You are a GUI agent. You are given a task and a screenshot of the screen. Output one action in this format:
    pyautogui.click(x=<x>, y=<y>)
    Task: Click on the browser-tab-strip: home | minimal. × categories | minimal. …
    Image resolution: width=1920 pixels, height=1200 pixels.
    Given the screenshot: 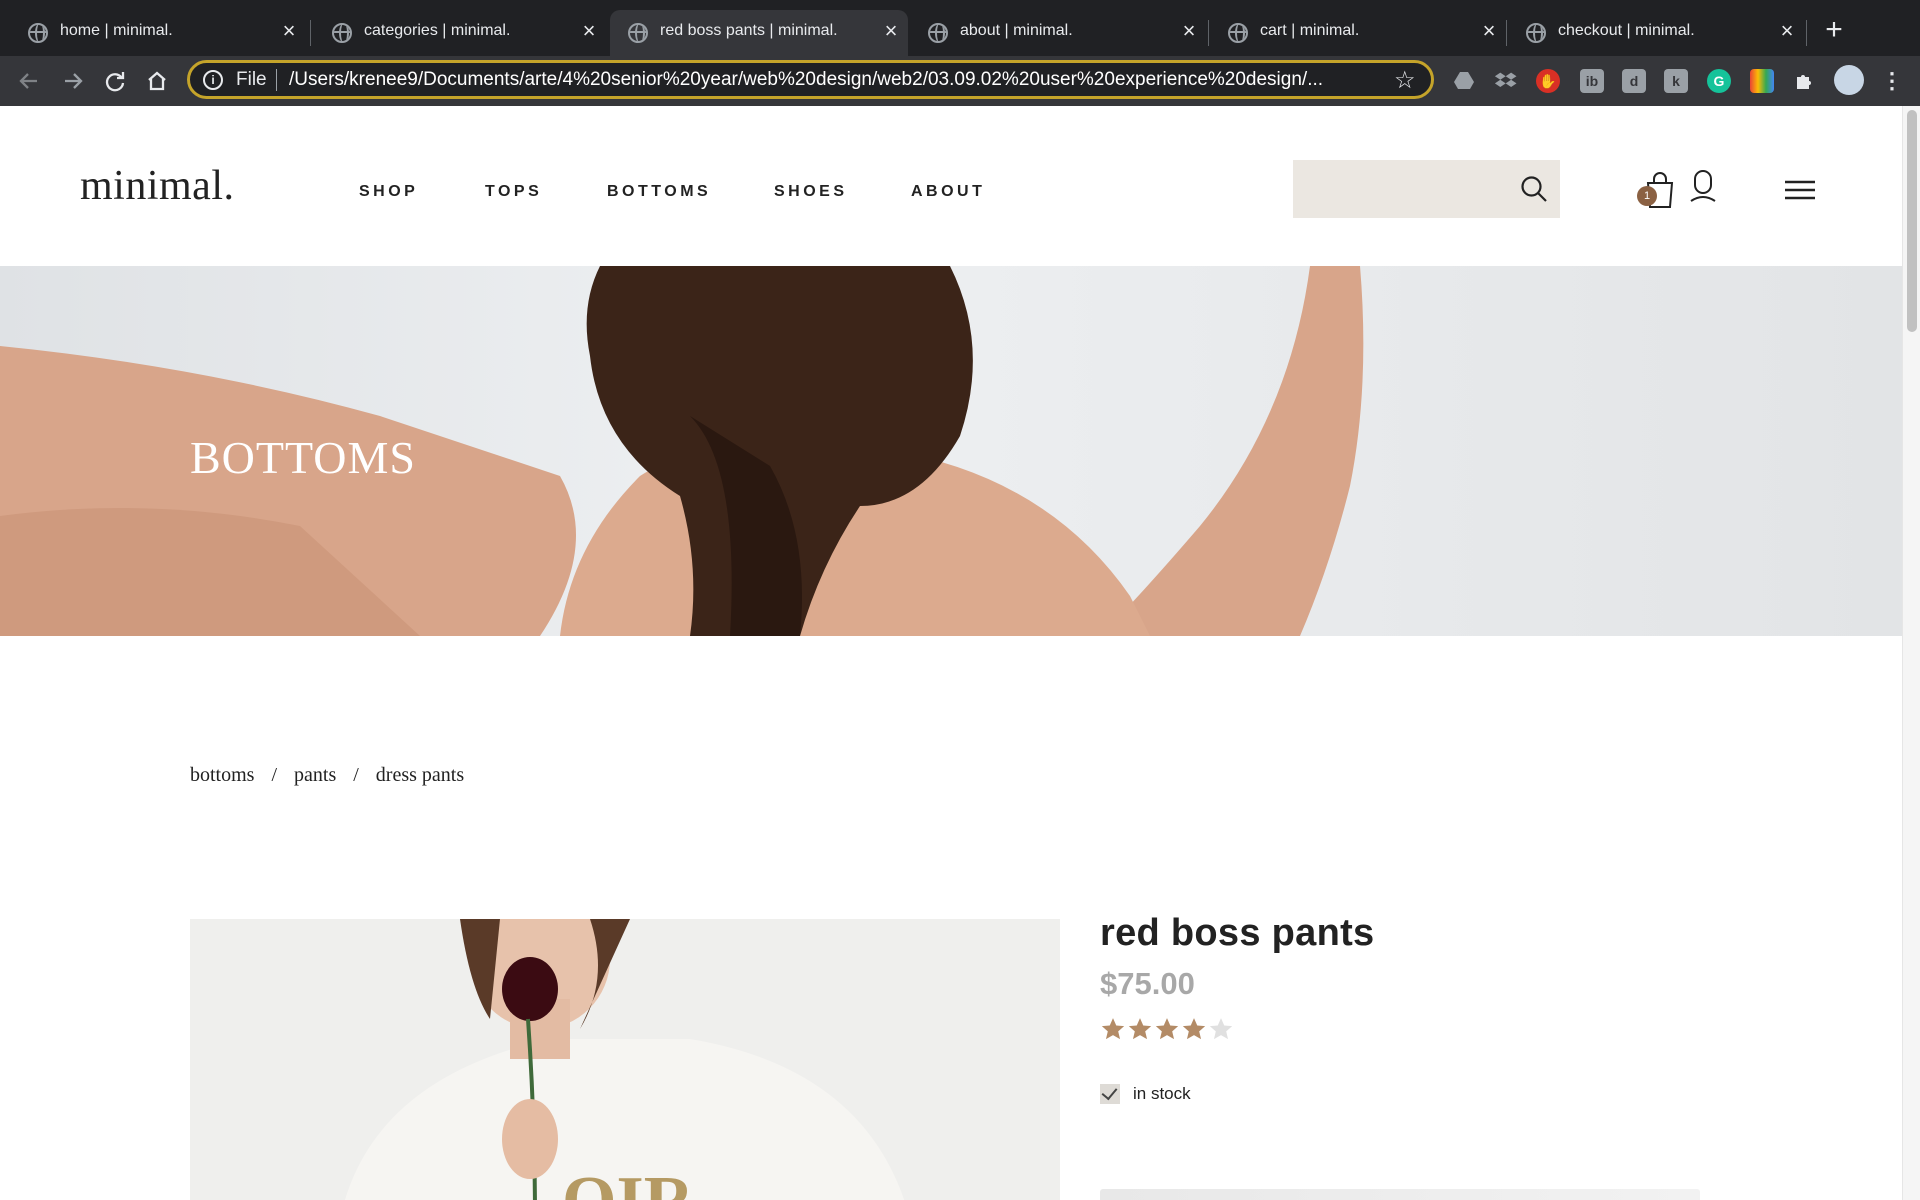 What is the action you would take?
    pyautogui.click(x=960, y=28)
    